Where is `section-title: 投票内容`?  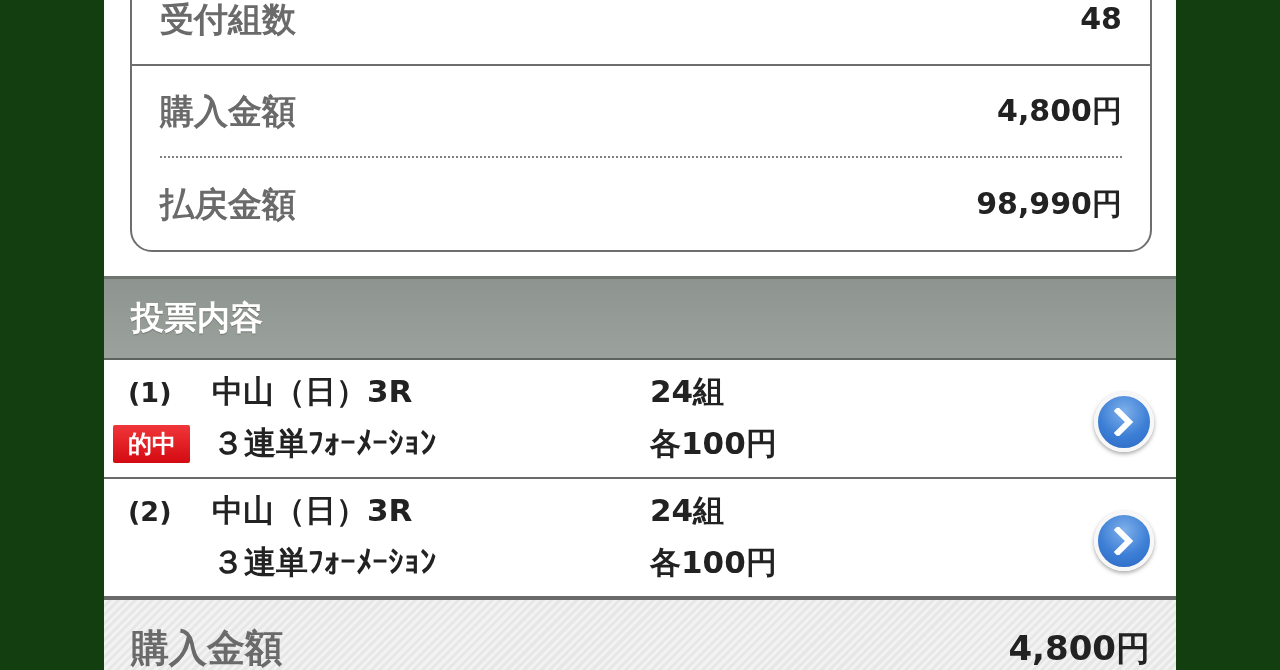 section-title: 投票内容 is located at coordinates (197, 318).